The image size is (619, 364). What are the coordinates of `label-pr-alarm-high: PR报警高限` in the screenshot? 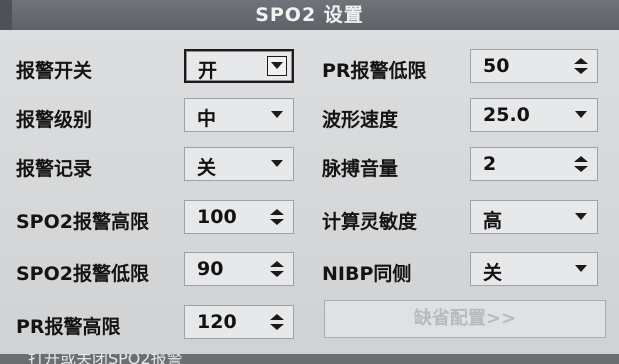 It's located at (68, 327).